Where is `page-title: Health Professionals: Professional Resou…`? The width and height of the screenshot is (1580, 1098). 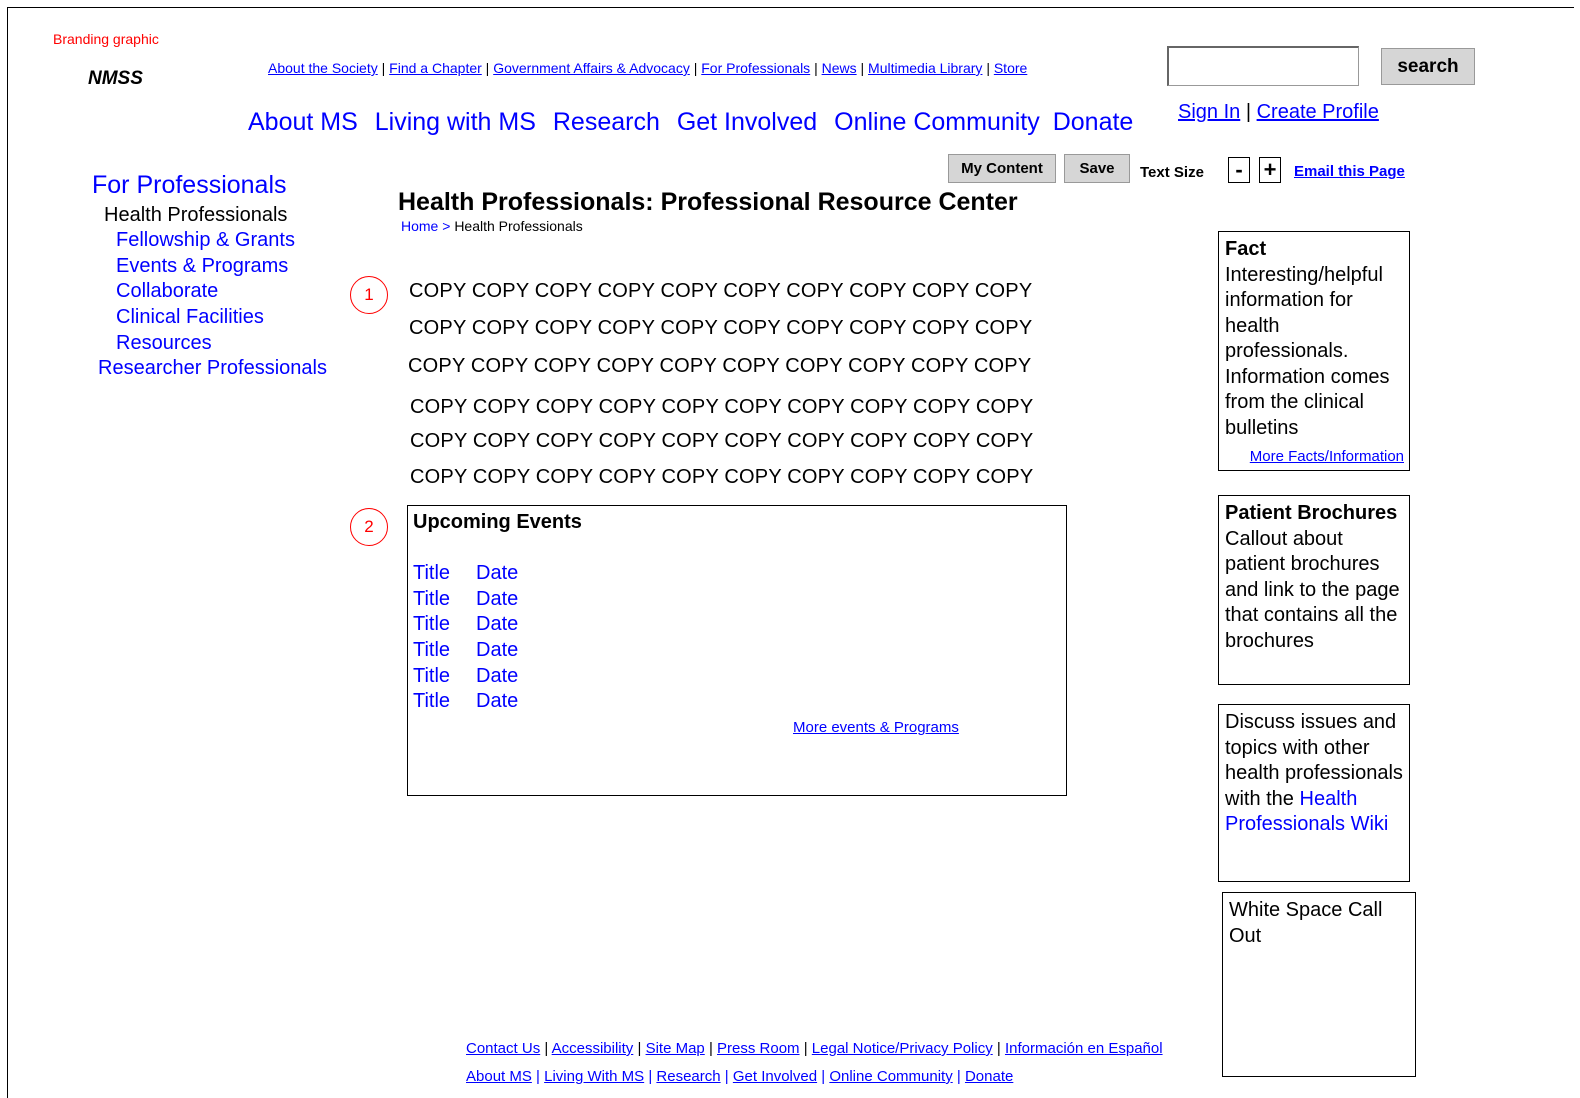
page-title: Health Professionals: Professional Resou… is located at coordinates (708, 202).